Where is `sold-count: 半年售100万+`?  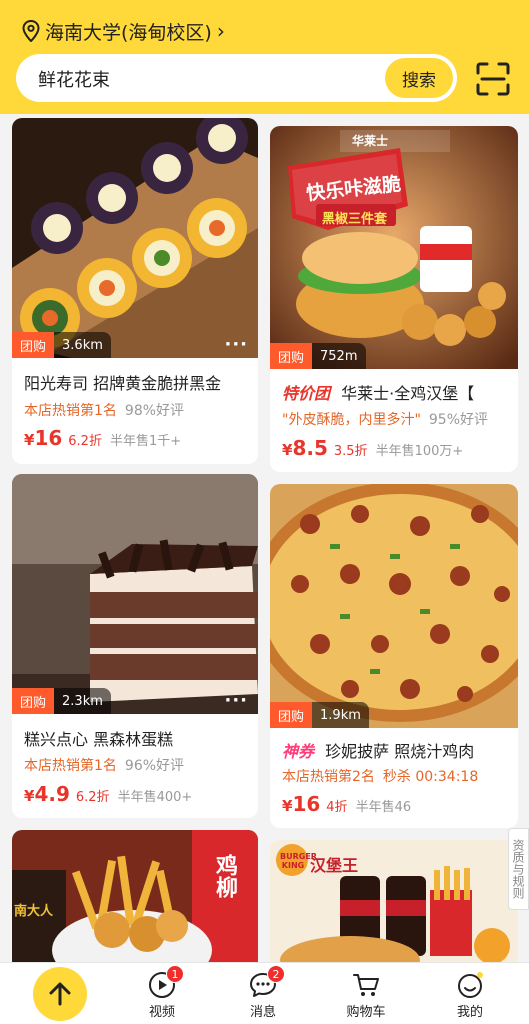 sold-count: 半年售100万+ is located at coordinates (419, 451).